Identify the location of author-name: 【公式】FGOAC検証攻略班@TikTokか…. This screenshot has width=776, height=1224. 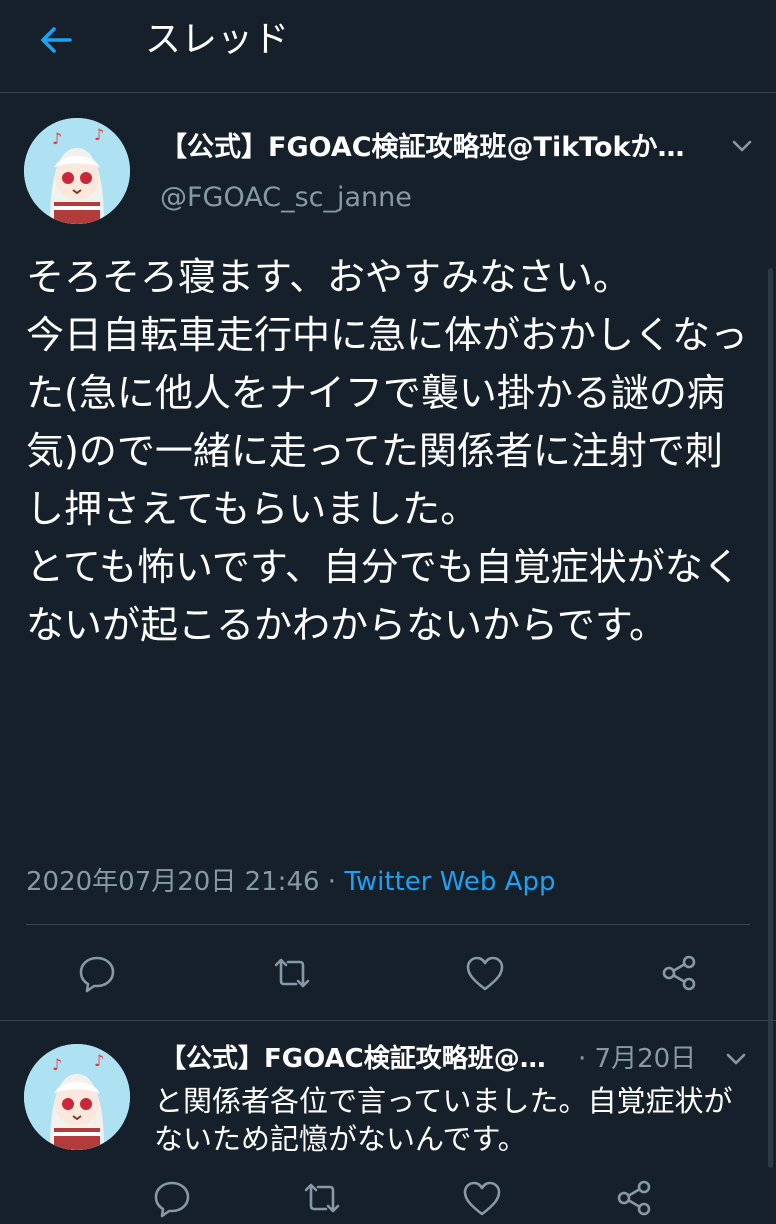
(425, 148).